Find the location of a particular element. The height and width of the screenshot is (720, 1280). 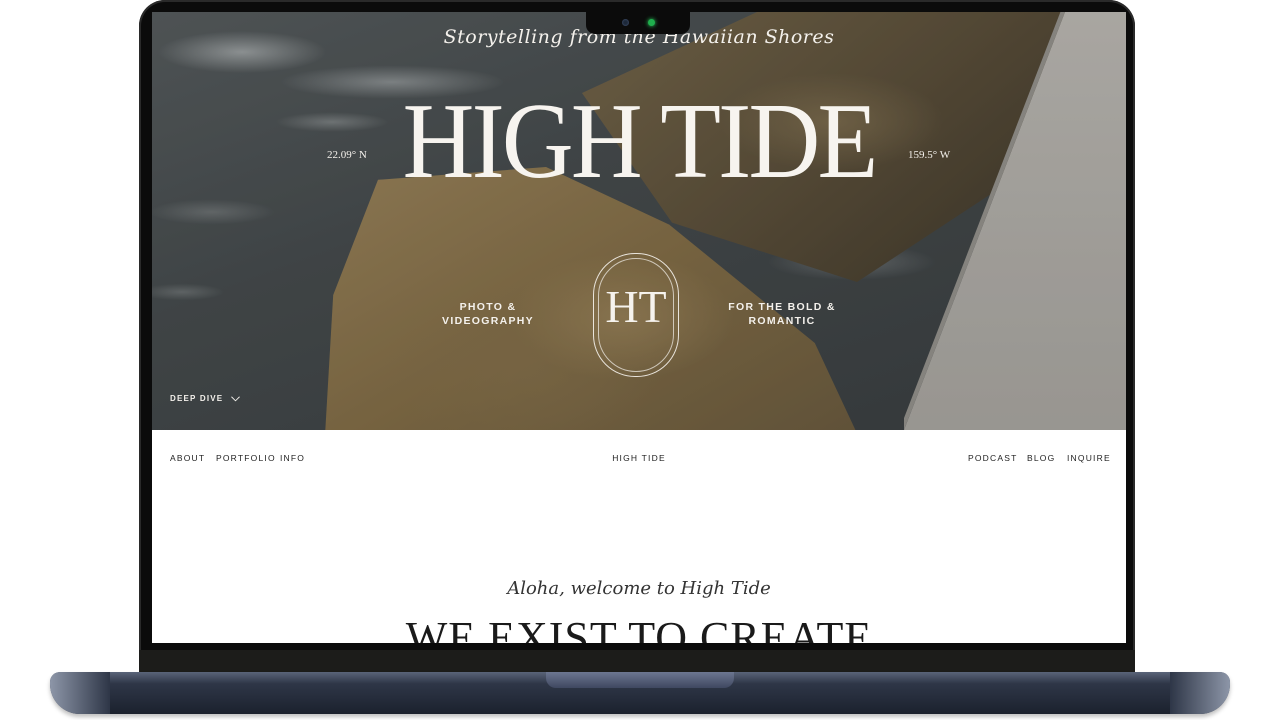

hero-title: HIGH TIDE is located at coordinates (640, 141).